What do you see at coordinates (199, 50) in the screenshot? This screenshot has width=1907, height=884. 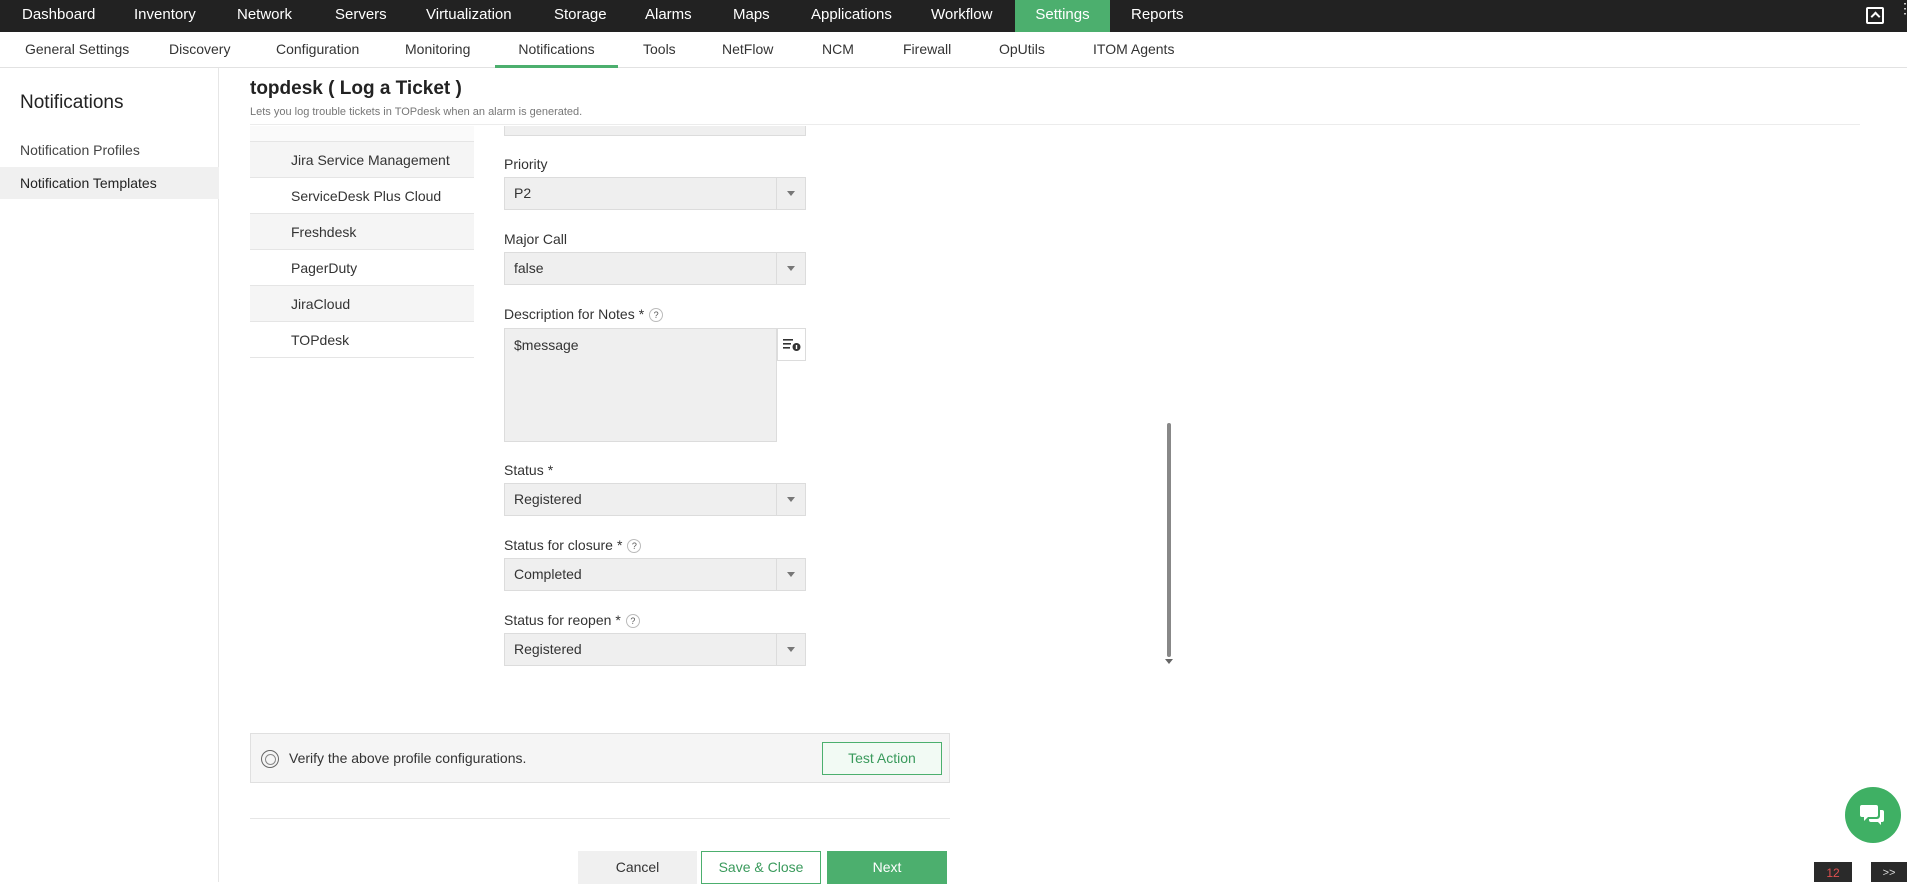 I see `subnav-discovery: Discovery` at bounding box center [199, 50].